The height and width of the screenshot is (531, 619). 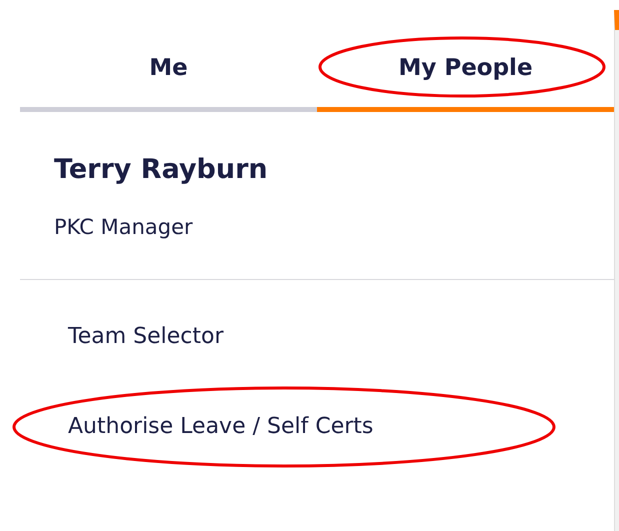 What do you see at coordinates (146, 336) in the screenshot?
I see `menu-link: Team Selector` at bounding box center [146, 336].